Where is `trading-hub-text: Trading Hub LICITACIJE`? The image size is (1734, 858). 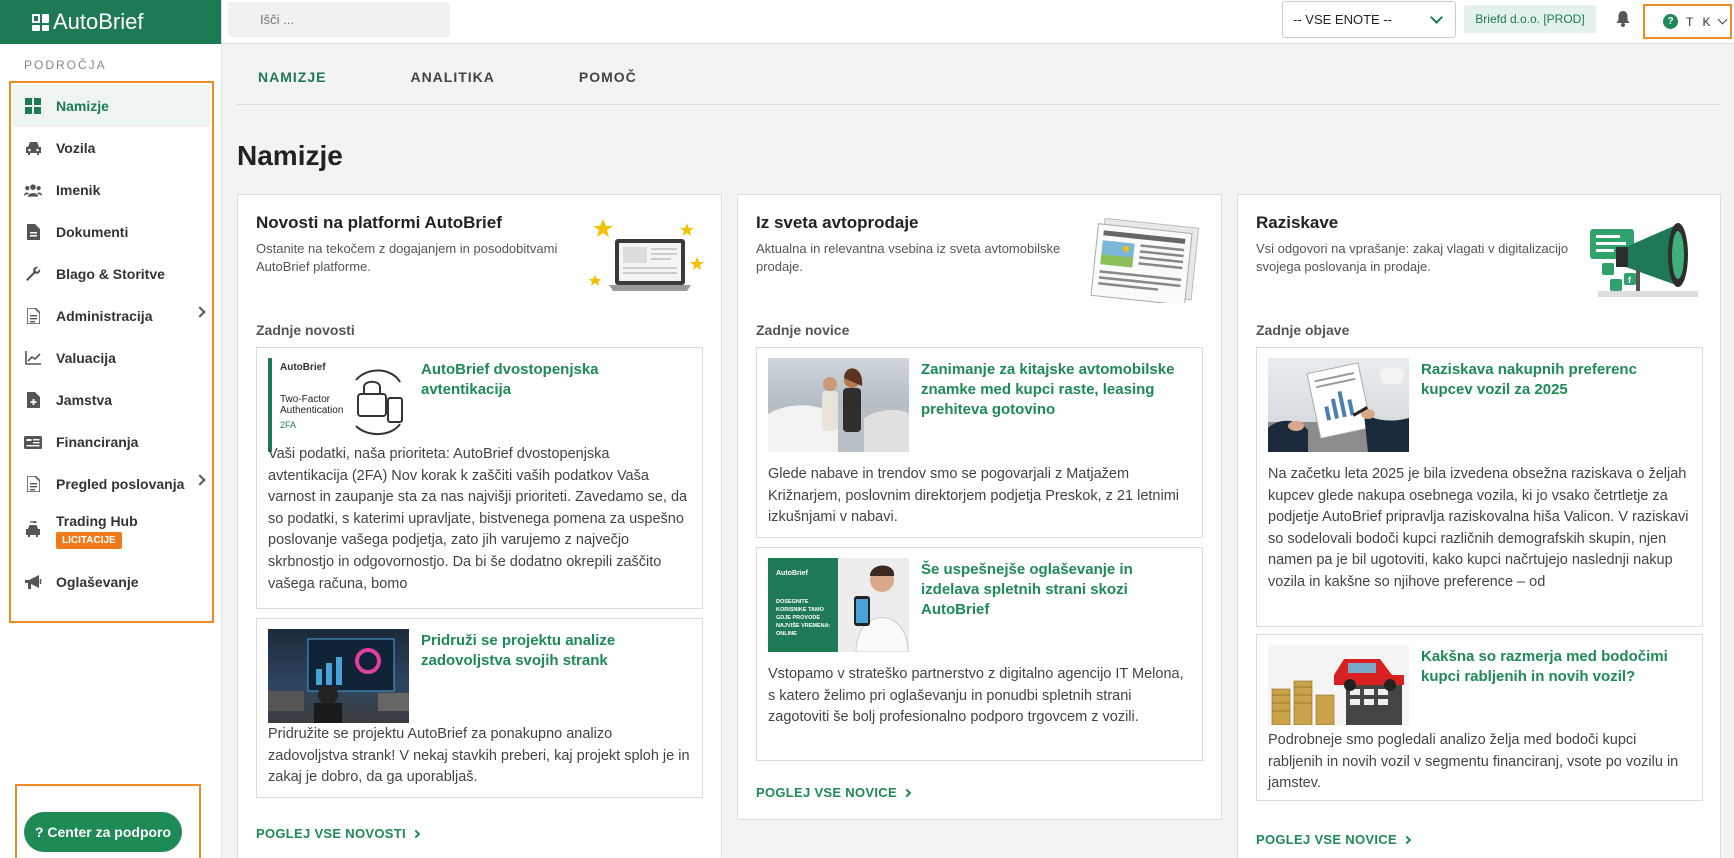 trading-hub-text: Trading Hub LICITACIJE is located at coordinates (97, 531).